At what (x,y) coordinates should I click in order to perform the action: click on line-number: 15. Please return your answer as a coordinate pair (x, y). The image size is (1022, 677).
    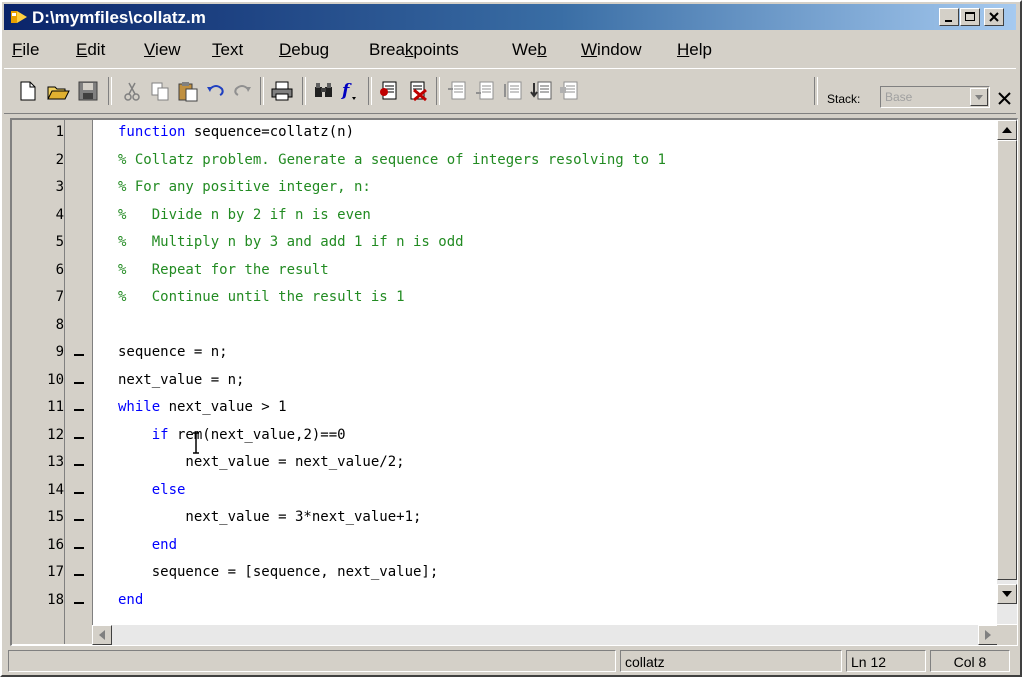
    Looking at the image, I should click on (55, 517).